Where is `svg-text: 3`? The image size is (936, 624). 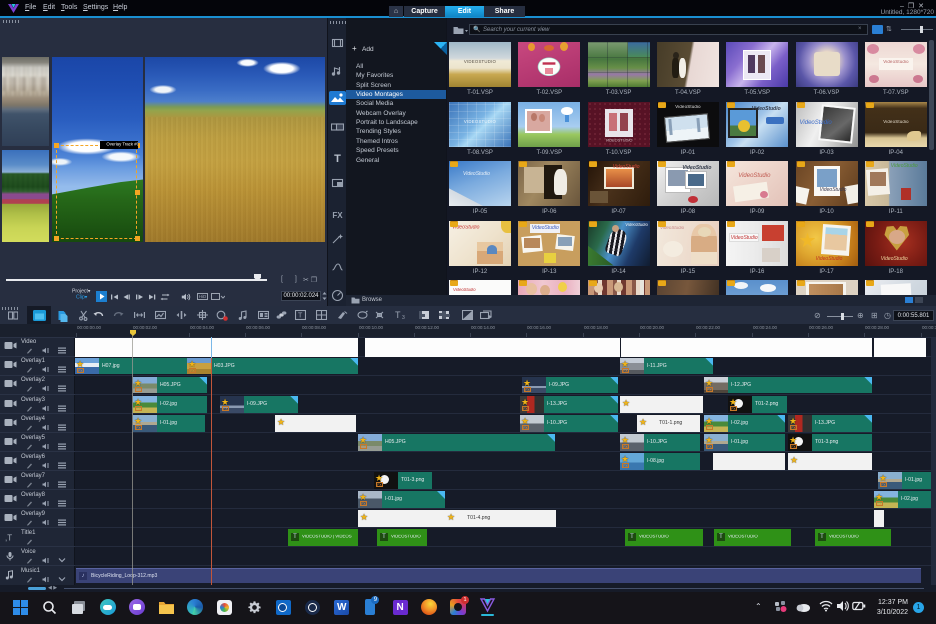 svg-text: 3 is located at coordinates (403, 317).